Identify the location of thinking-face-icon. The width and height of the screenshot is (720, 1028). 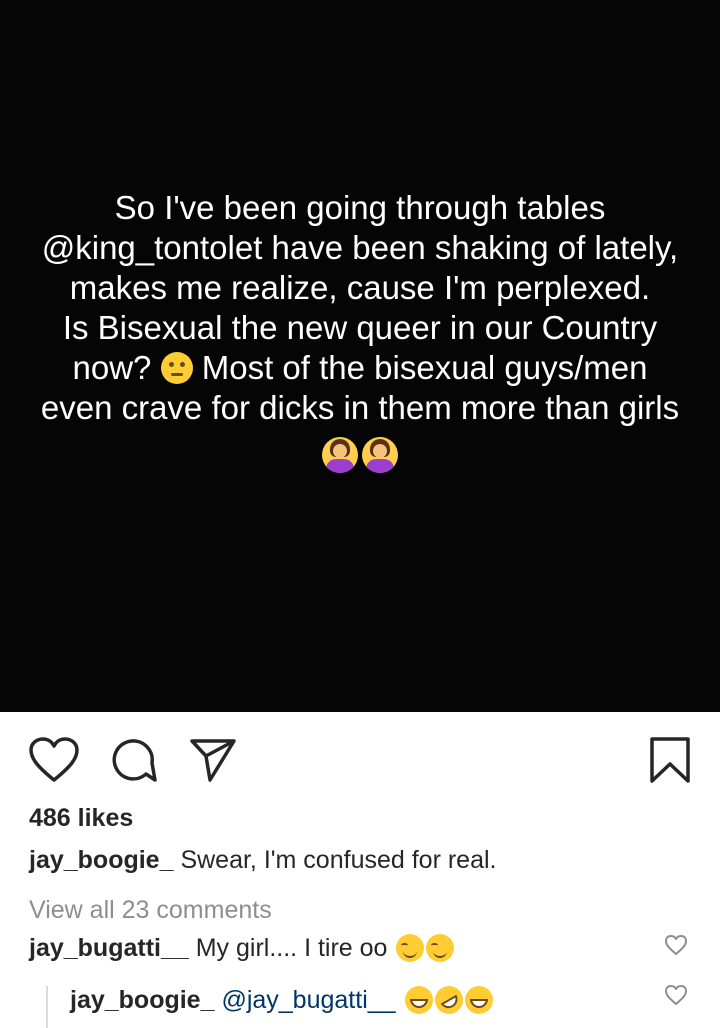
(176, 368).